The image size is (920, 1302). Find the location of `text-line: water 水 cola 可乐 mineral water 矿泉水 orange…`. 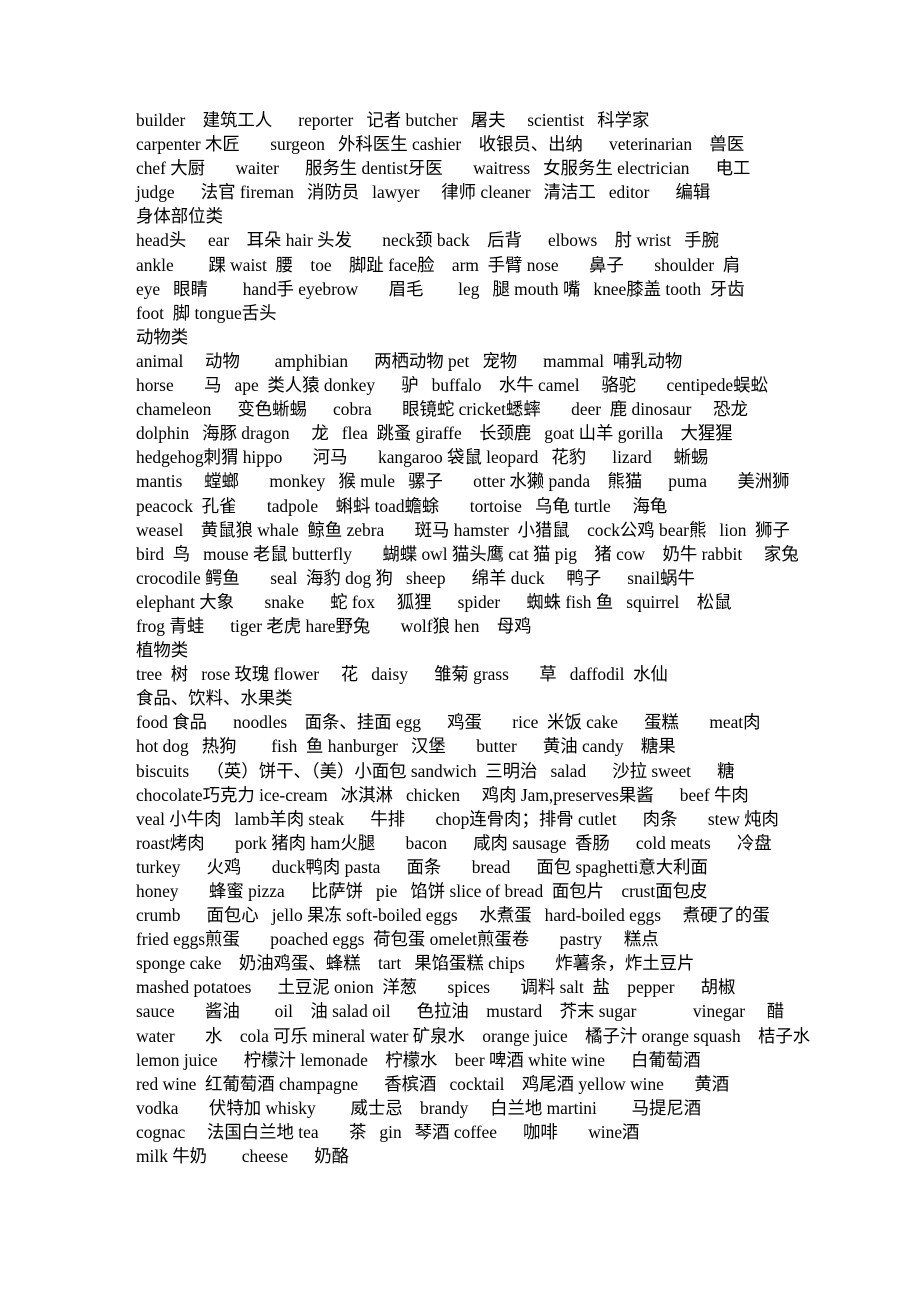

text-line: water 水 cola 可乐 mineral water 矿泉水 orange… is located at coordinates (473, 1035).